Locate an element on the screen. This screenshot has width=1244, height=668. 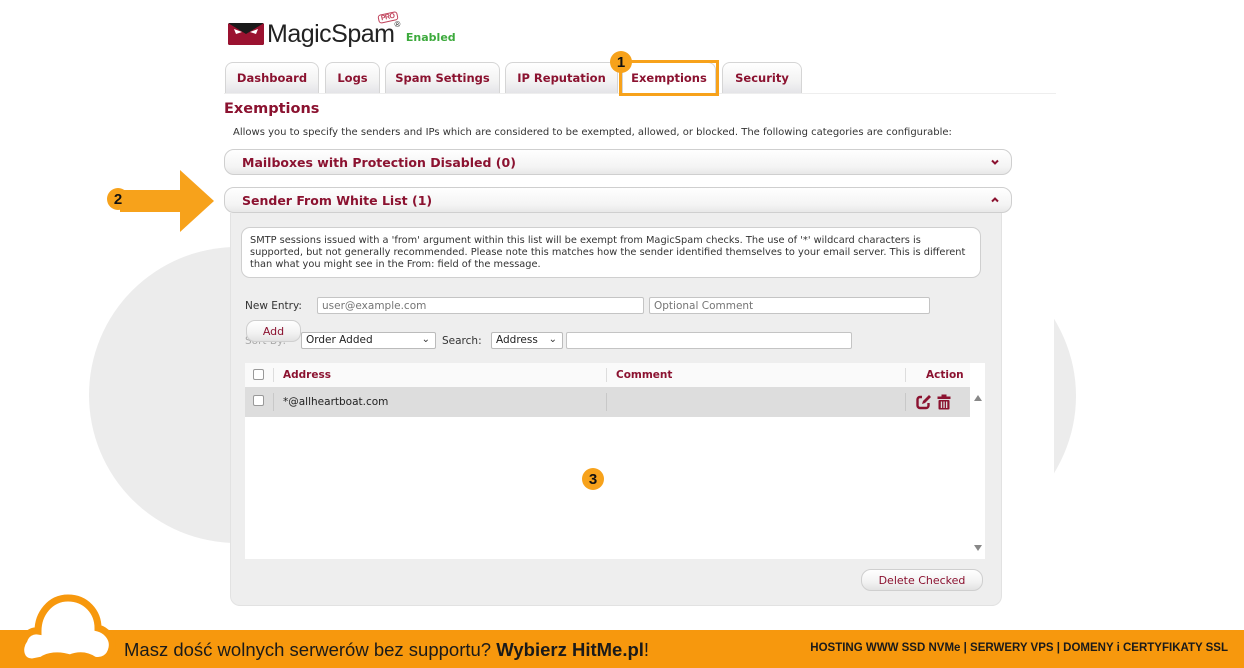
table-row: *@allheartboat.com is located at coordinates (607, 402).